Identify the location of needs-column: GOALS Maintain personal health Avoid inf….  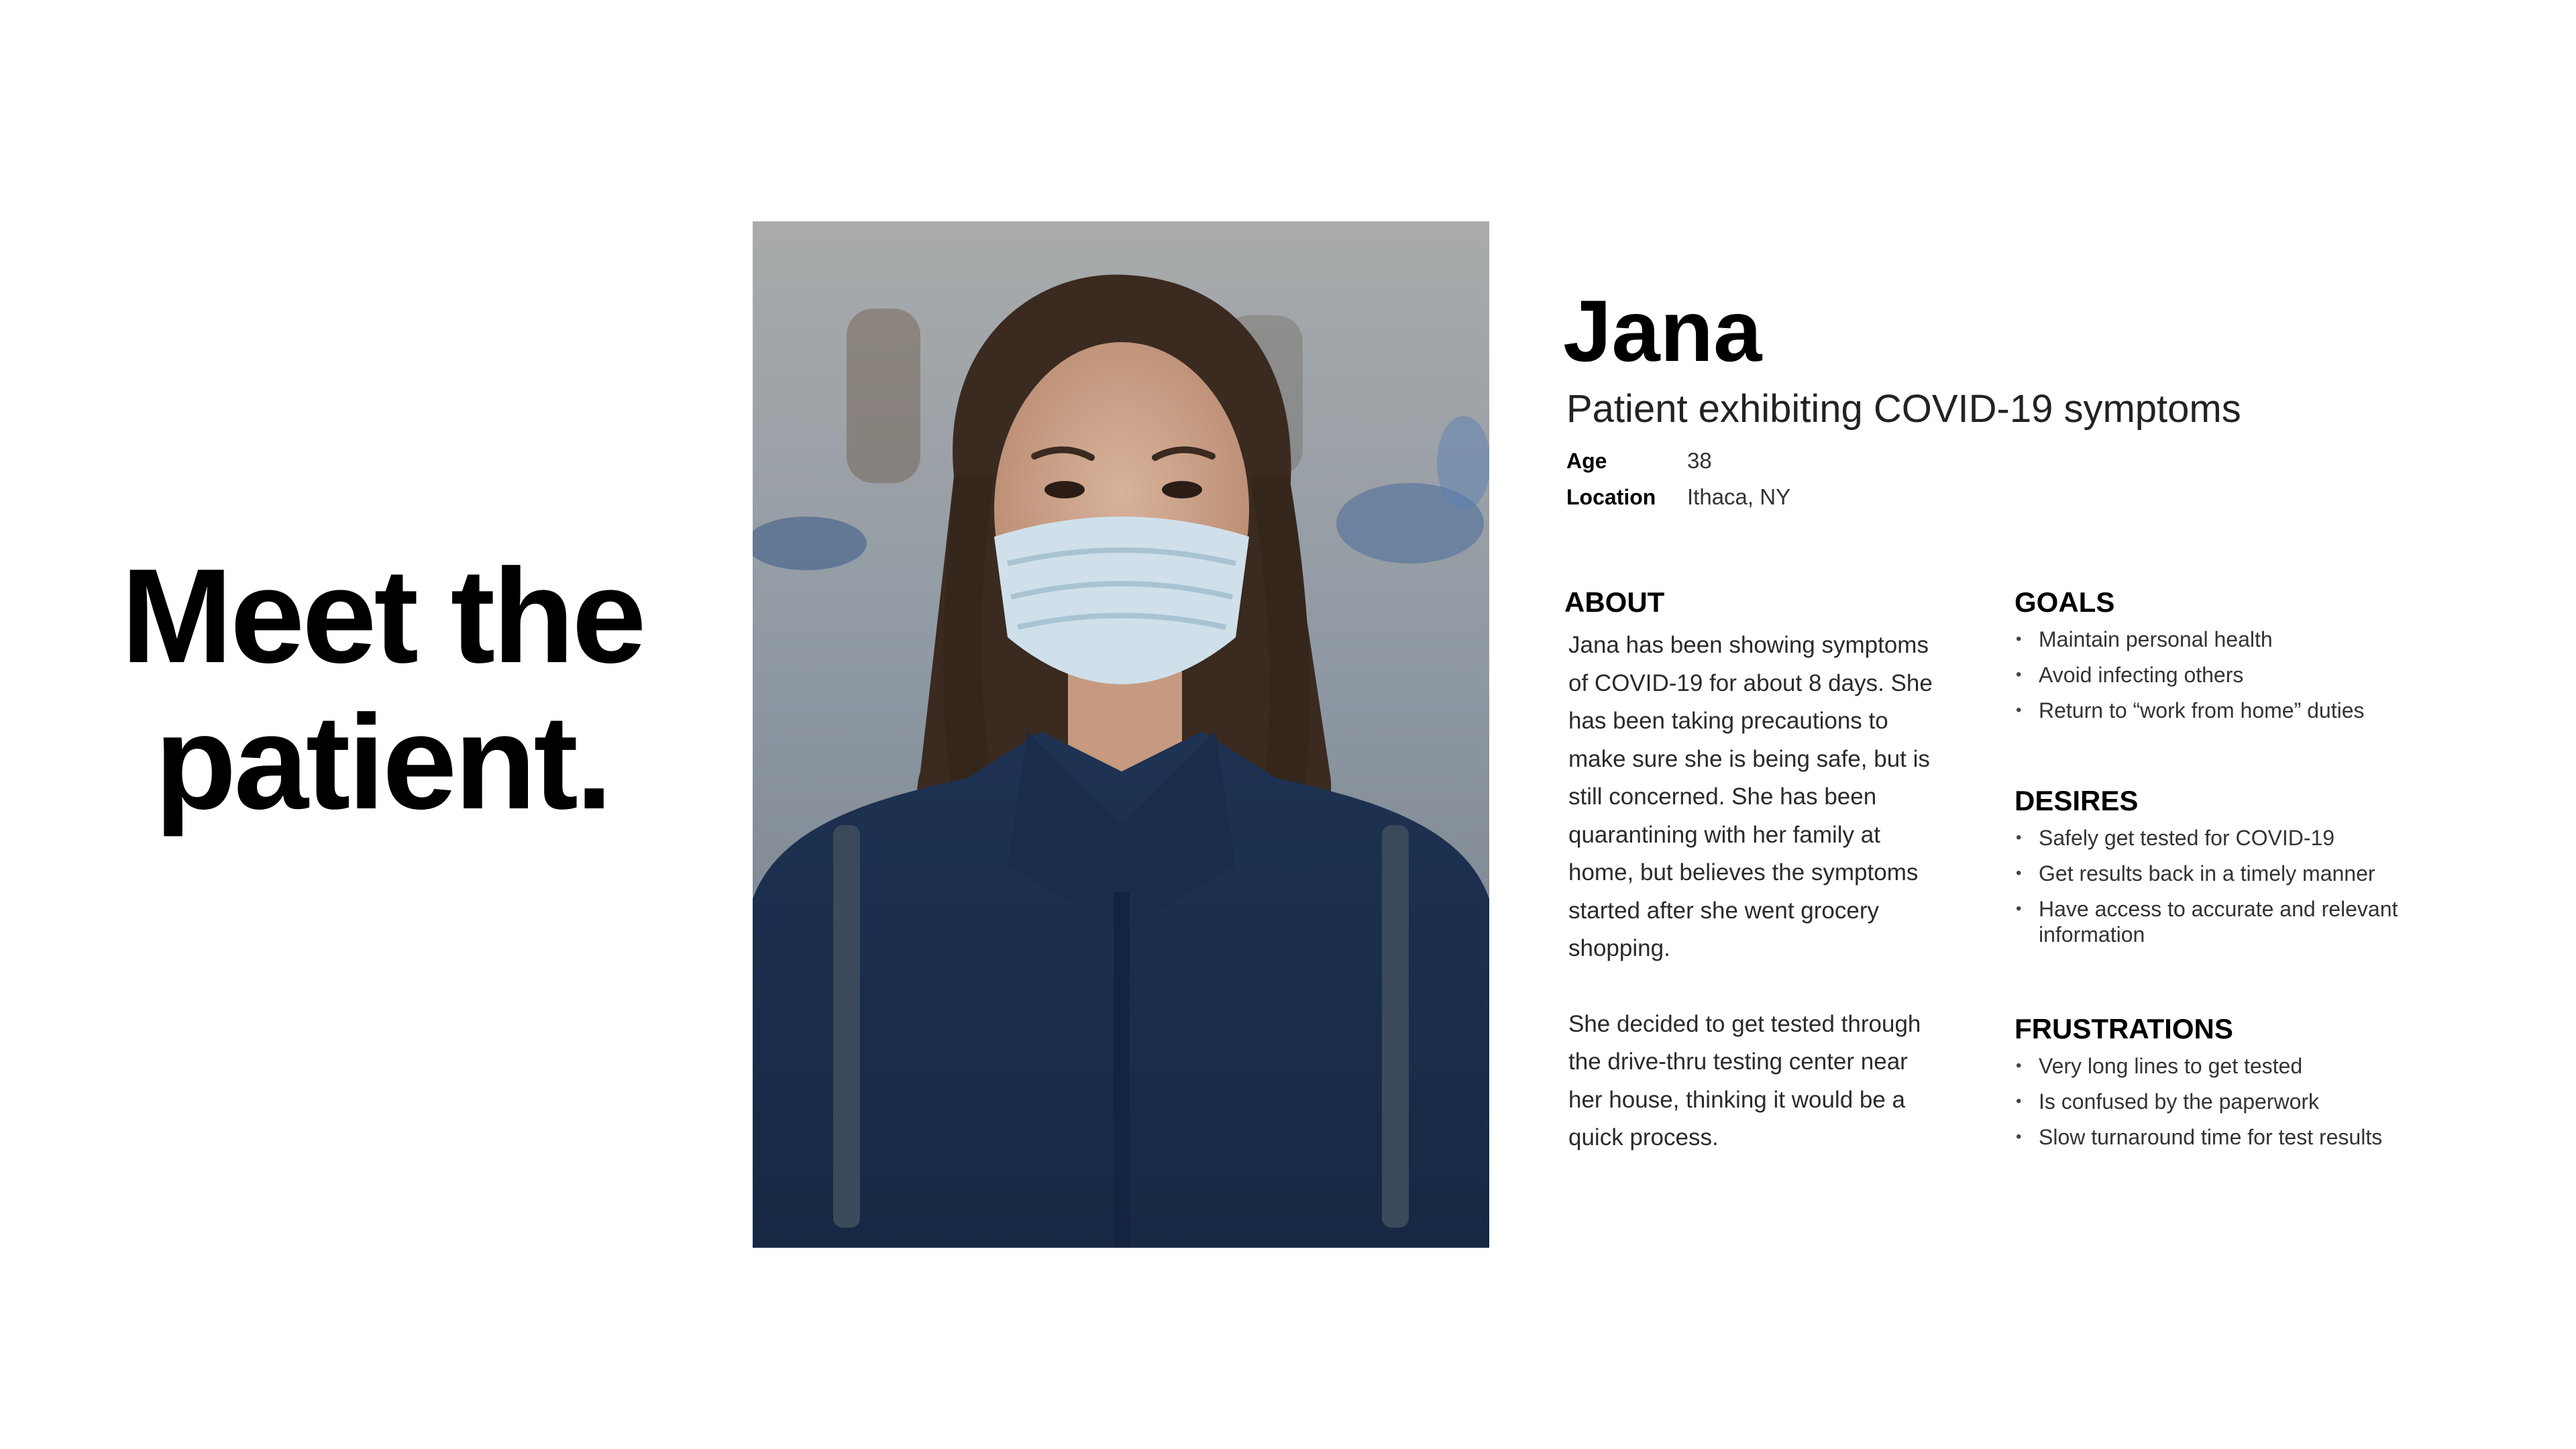
(2222, 872).